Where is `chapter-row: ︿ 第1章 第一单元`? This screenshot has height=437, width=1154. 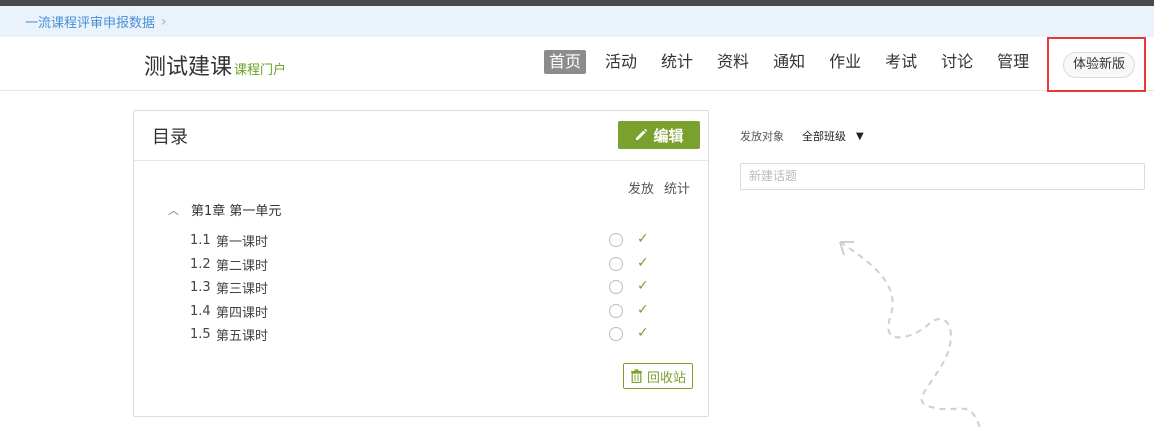 chapter-row: ︿ 第1章 第一单元 is located at coordinates (225, 210).